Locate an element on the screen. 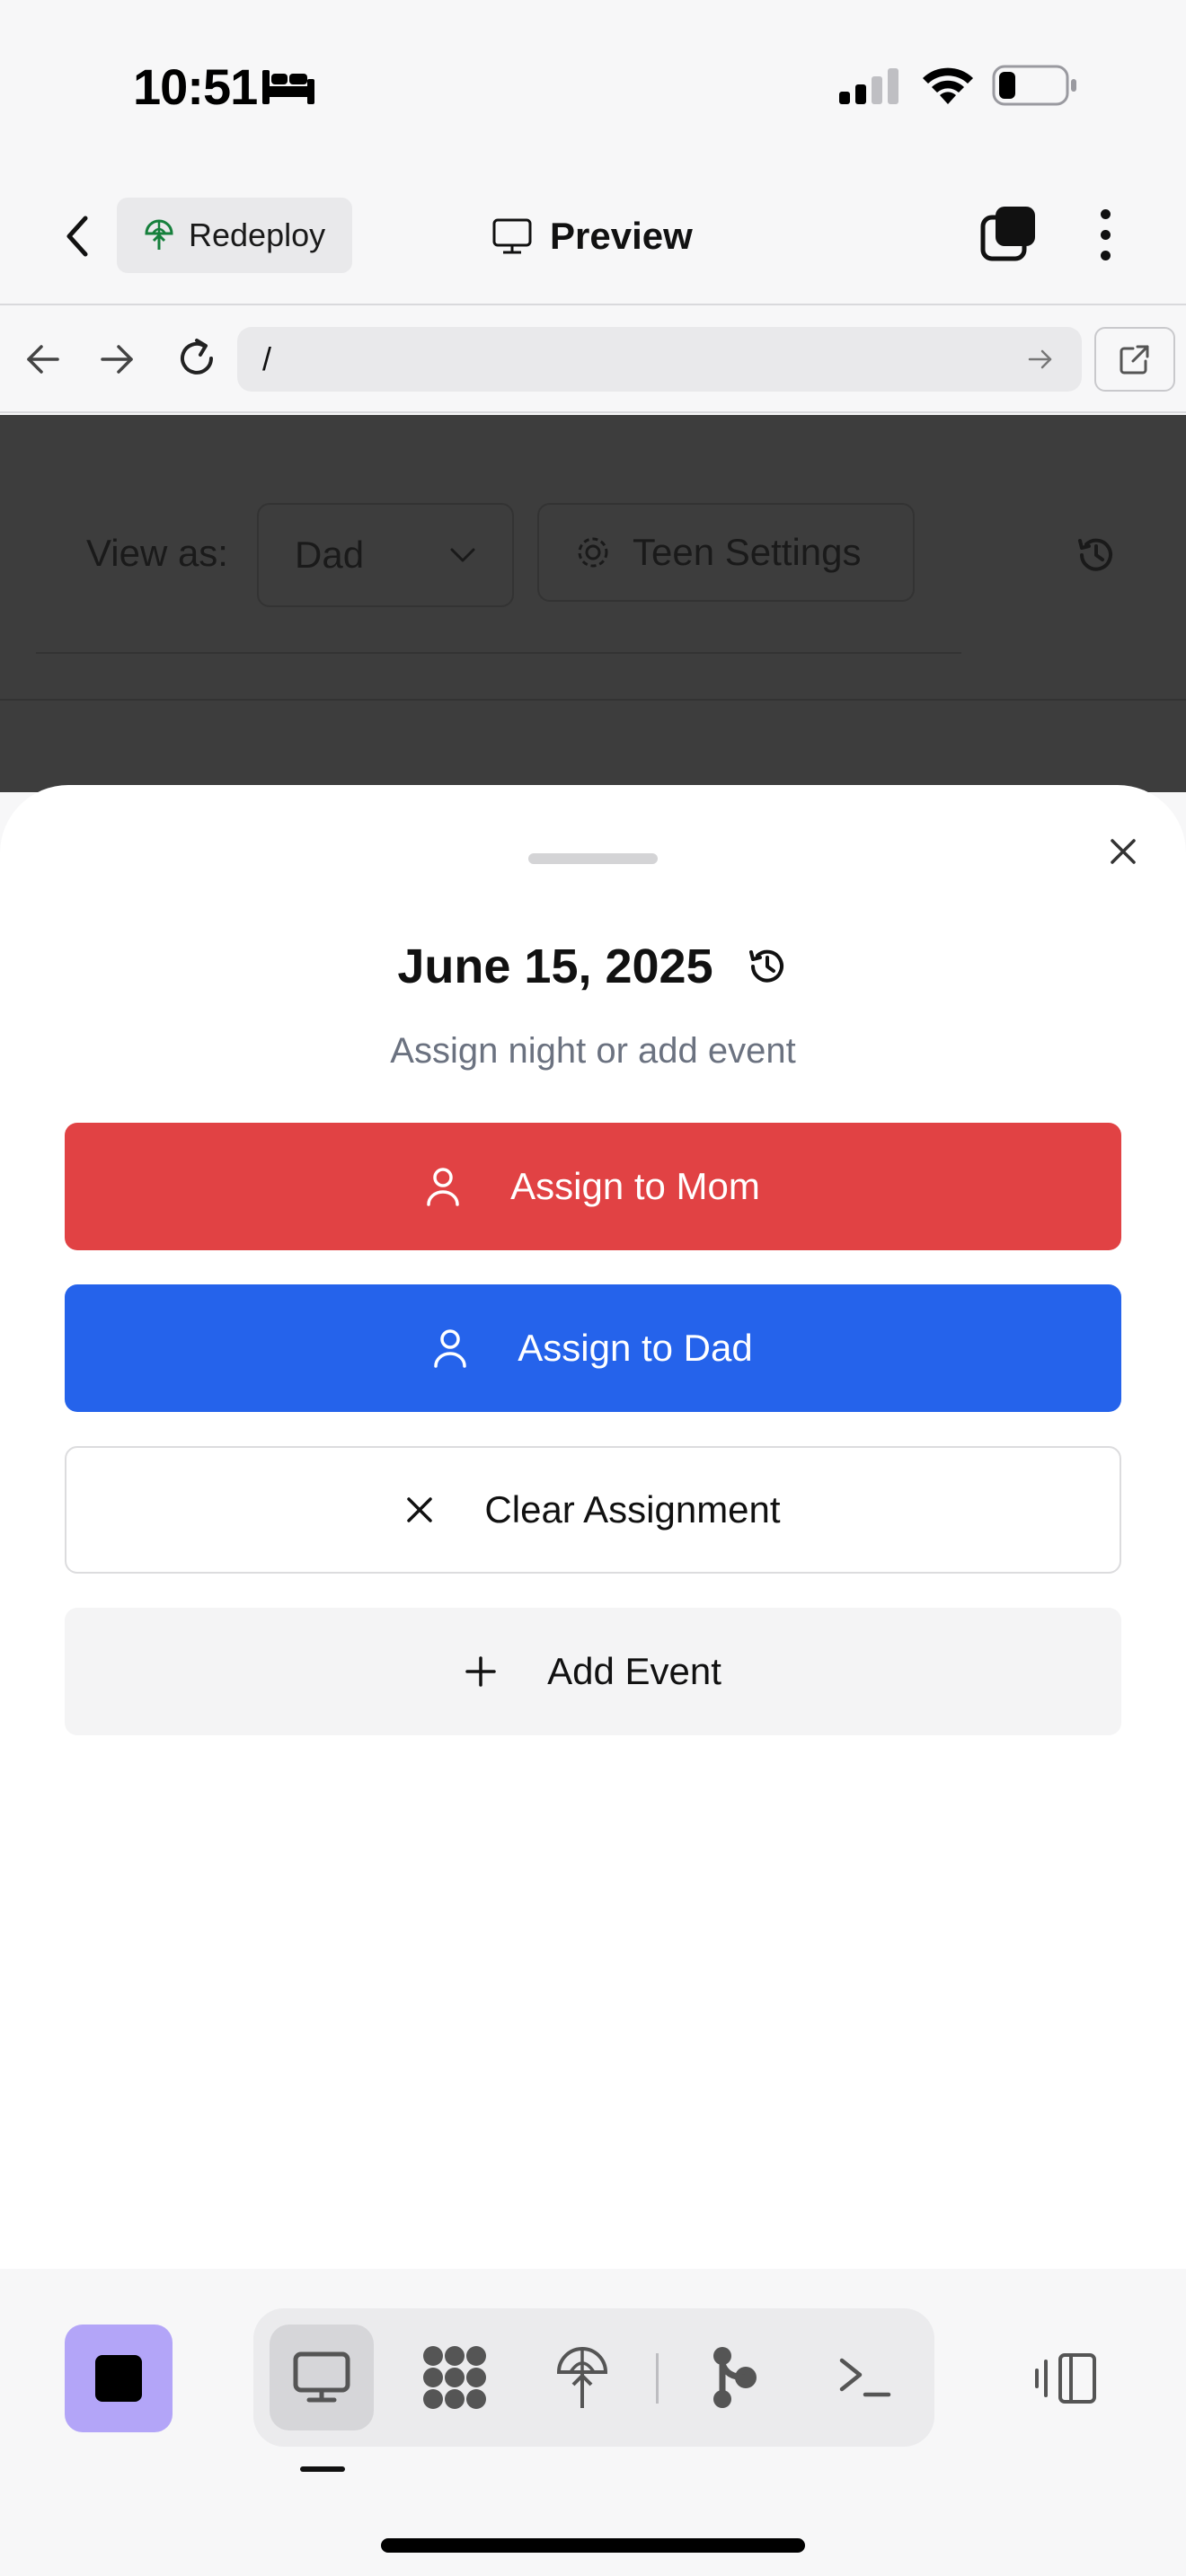 Image resolution: width=1186 pixels, height=2576 pixels. back-icon is located at coordinates (77, 236).